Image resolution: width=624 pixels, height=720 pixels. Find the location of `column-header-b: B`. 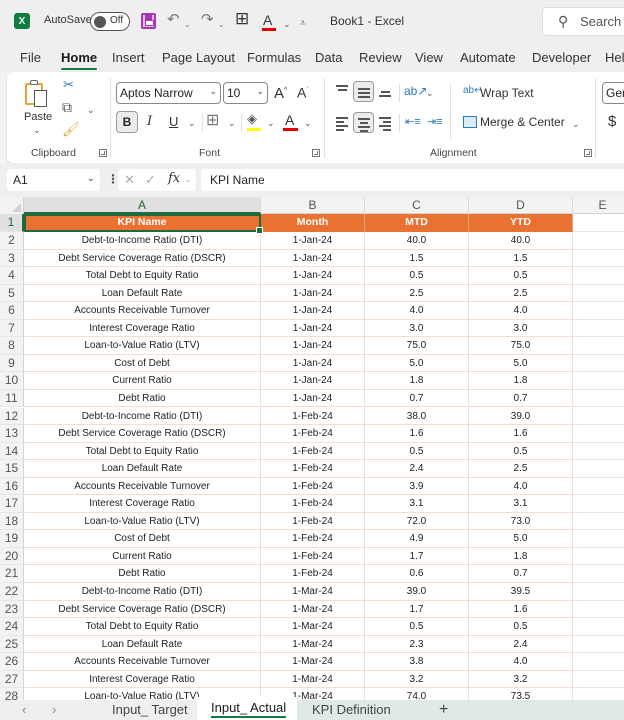

column-header-b: B is located at coordinates (313, 205).